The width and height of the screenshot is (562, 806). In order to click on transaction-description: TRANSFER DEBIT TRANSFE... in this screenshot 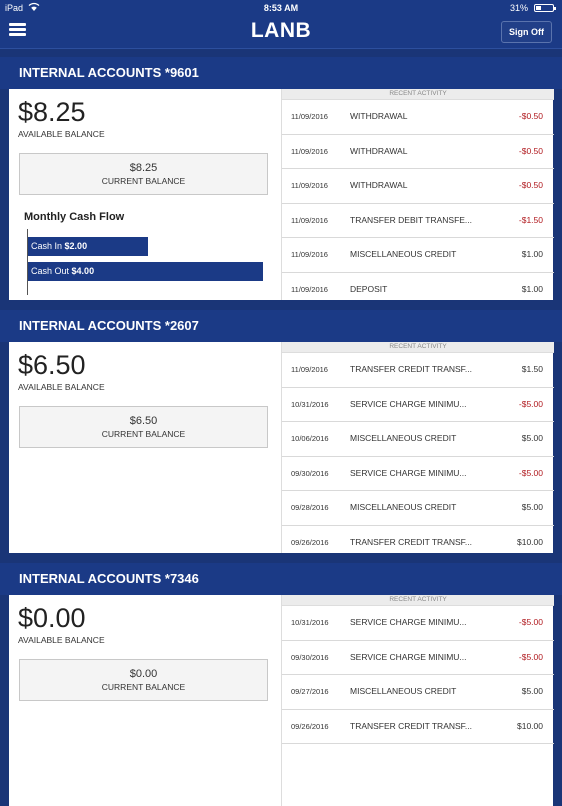, I will do `click(411, 219)`.